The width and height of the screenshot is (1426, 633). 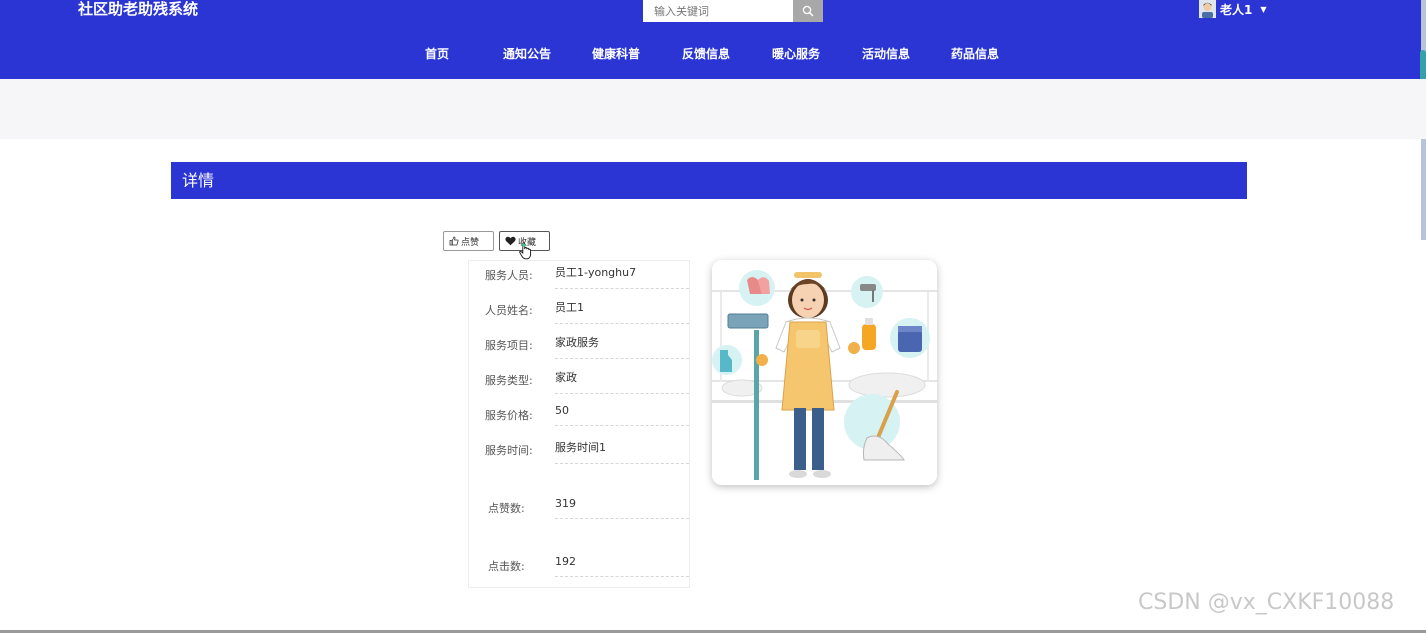 What do you see at coordinates (509, 345) in the screenshot?
I see `field-label: 服务项目:` at bounding box center [509, 345].